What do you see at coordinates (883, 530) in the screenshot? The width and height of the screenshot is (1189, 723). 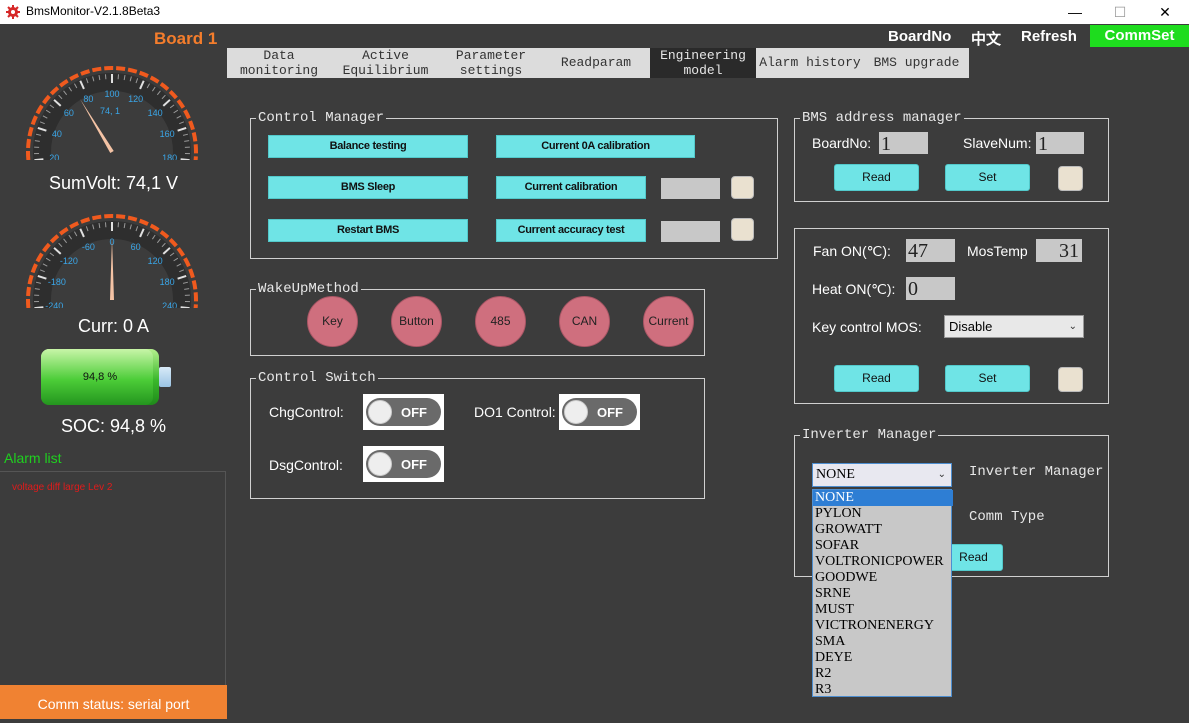 I see `inverter-option: GROWATT` at bounding box center [883, 530].